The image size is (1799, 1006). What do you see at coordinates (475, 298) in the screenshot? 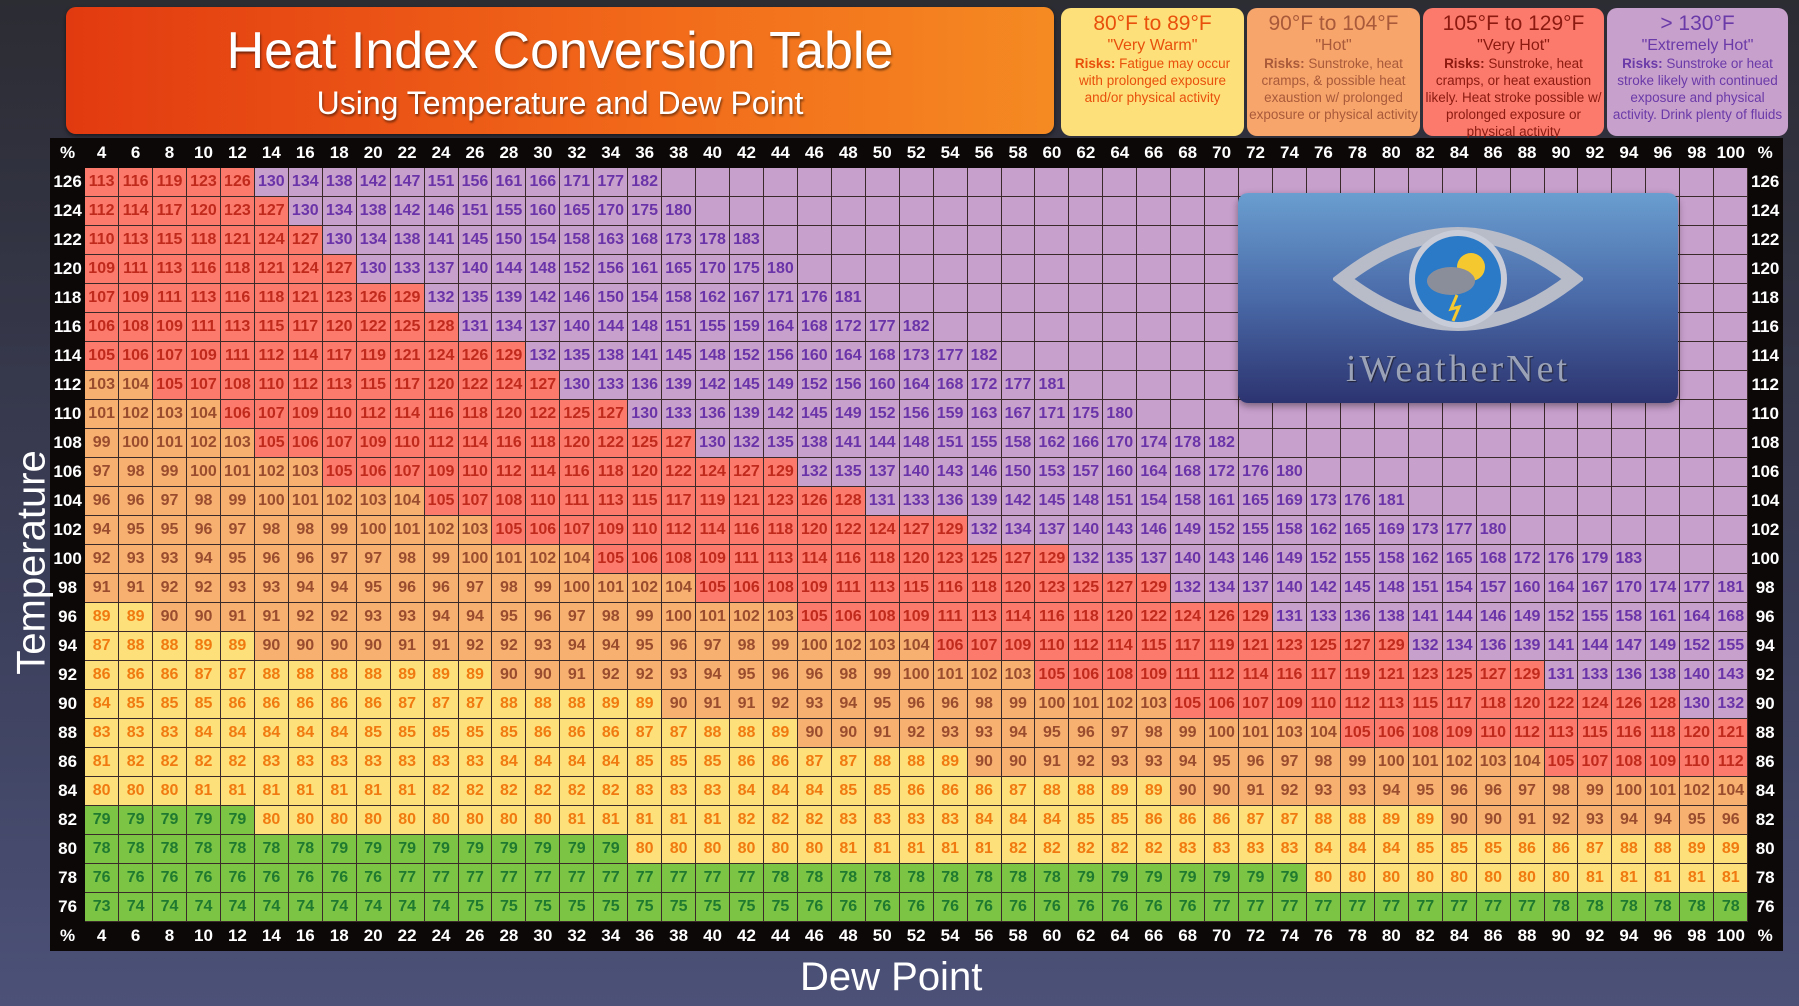
I see `heat-index-cell: 135` at bounding box center [475, 298].